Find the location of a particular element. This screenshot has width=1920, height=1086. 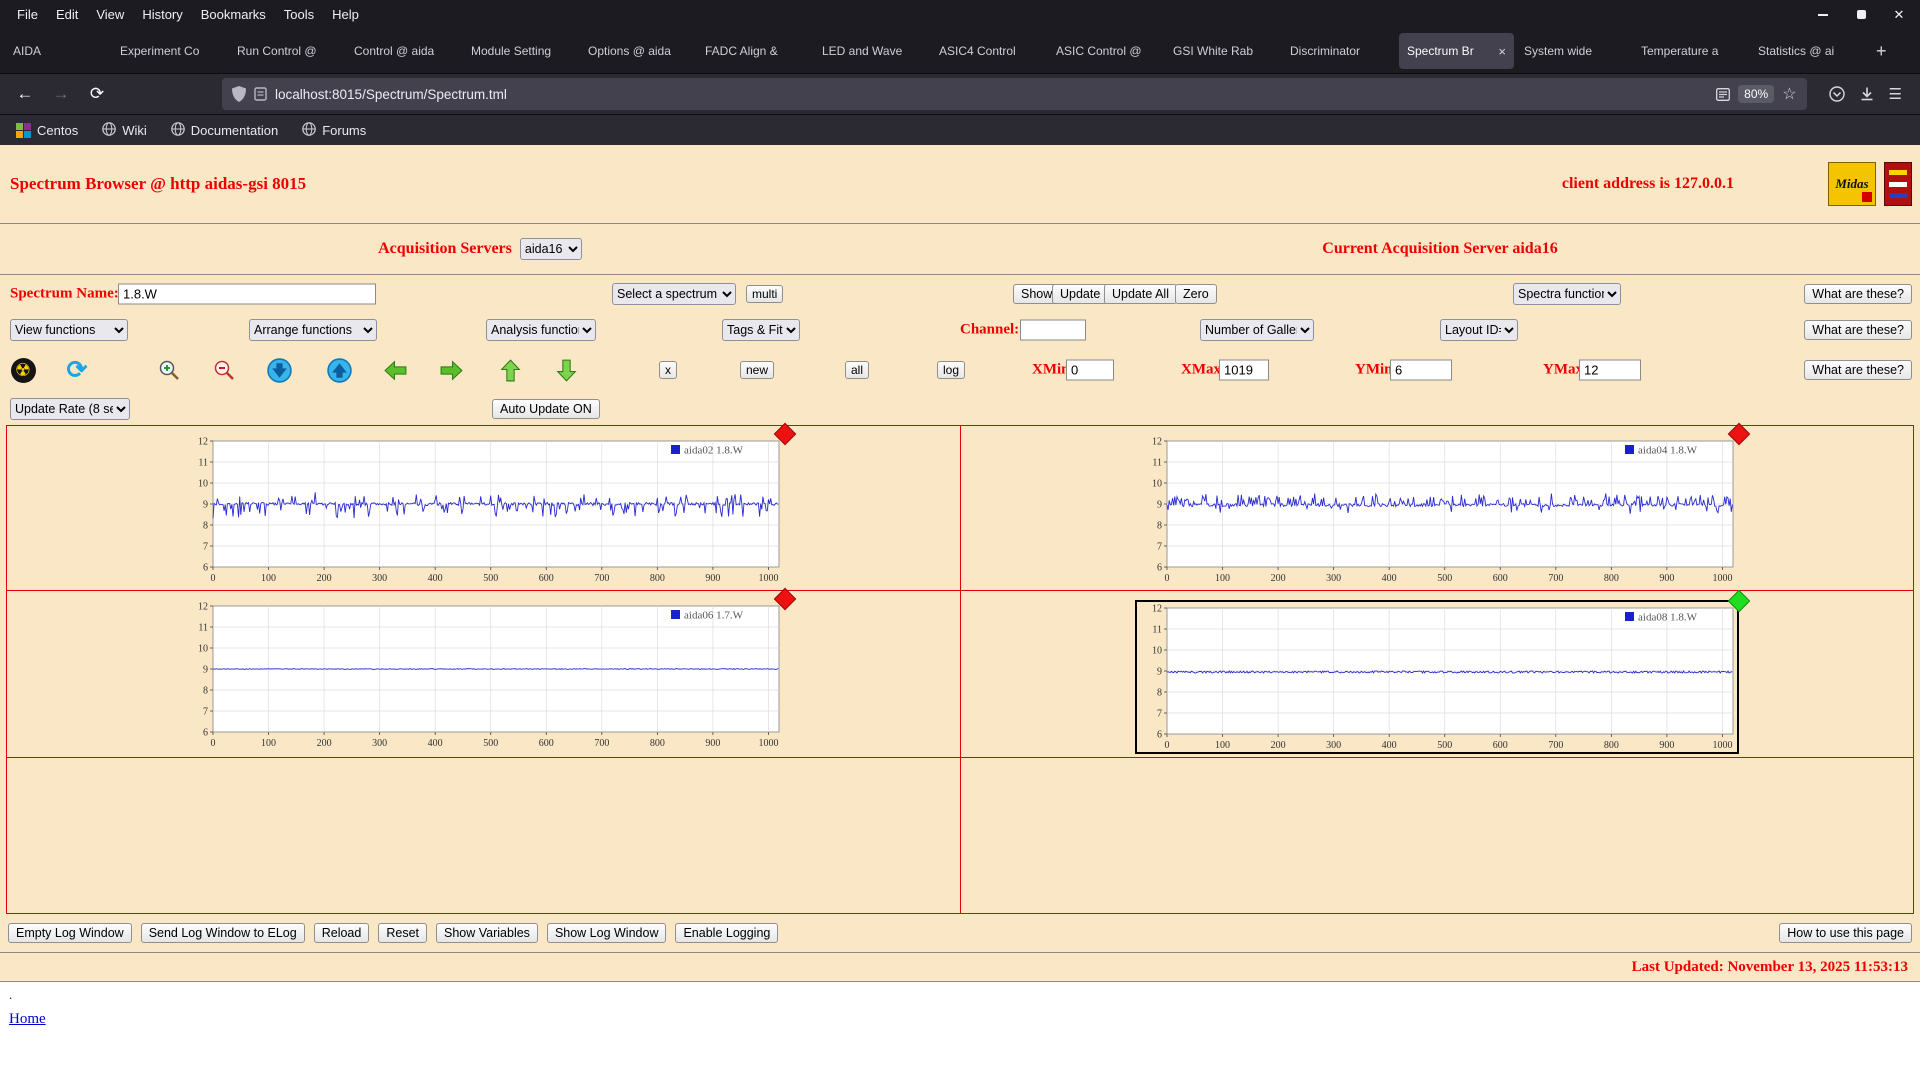

reset-button: Reset is located at coordinates (402, 933).